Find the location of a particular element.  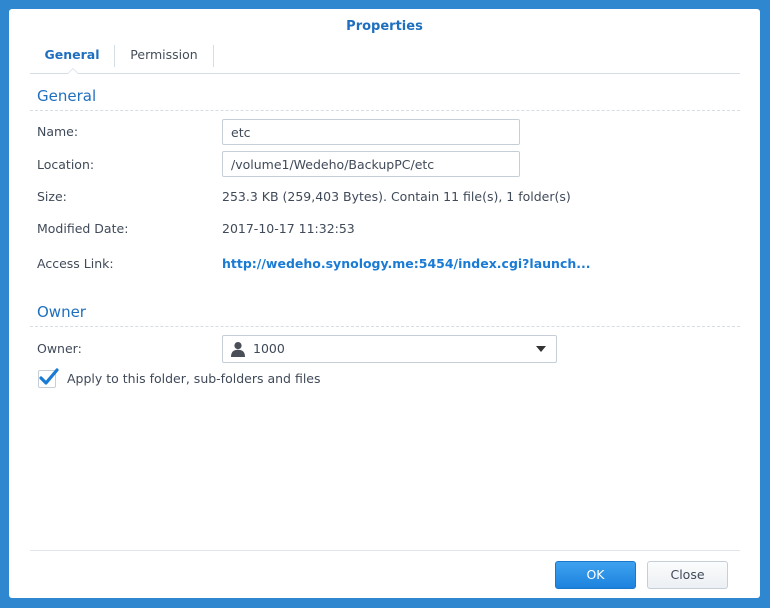

checkmark-icon is located at coordinates (49, 376).